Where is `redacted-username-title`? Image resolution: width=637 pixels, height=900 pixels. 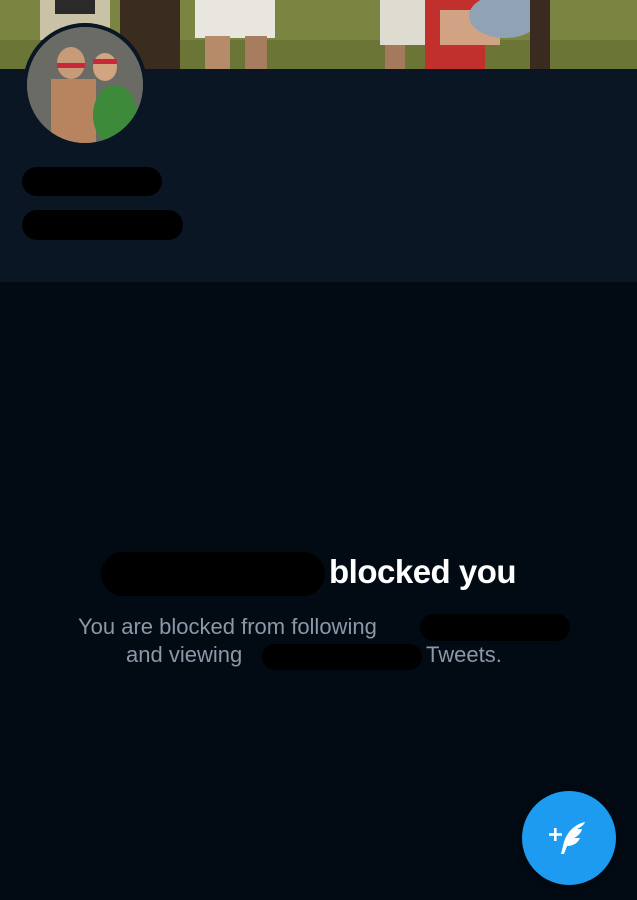
redacted-username-title is located at coordinates (213, 574).